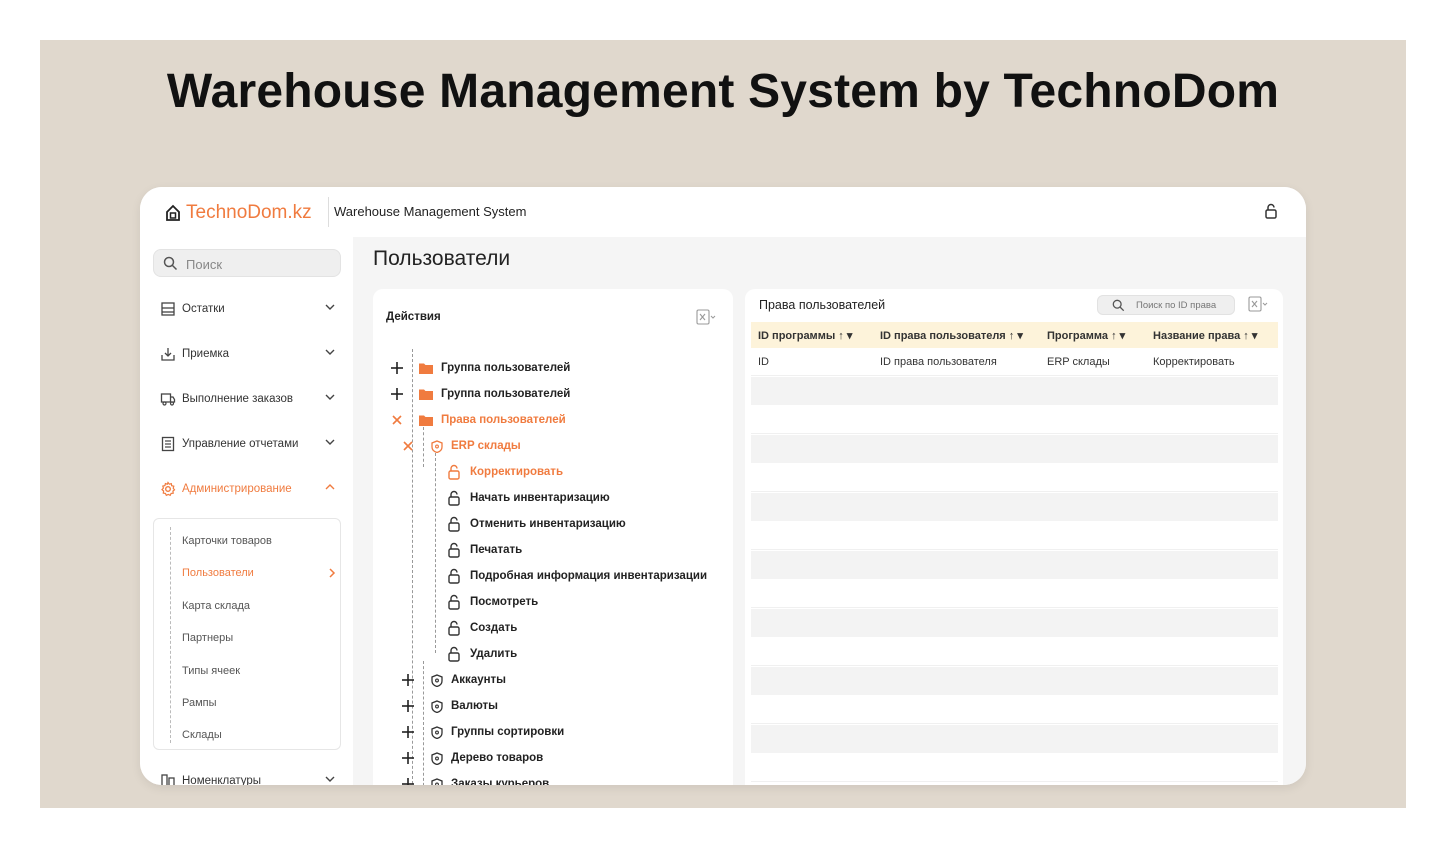 The height and width of the screenshot is (848, 1446). Describe the element at coordinates (1078, 362) in the screenshot. I see `table-cell: ERP склады` at that location.